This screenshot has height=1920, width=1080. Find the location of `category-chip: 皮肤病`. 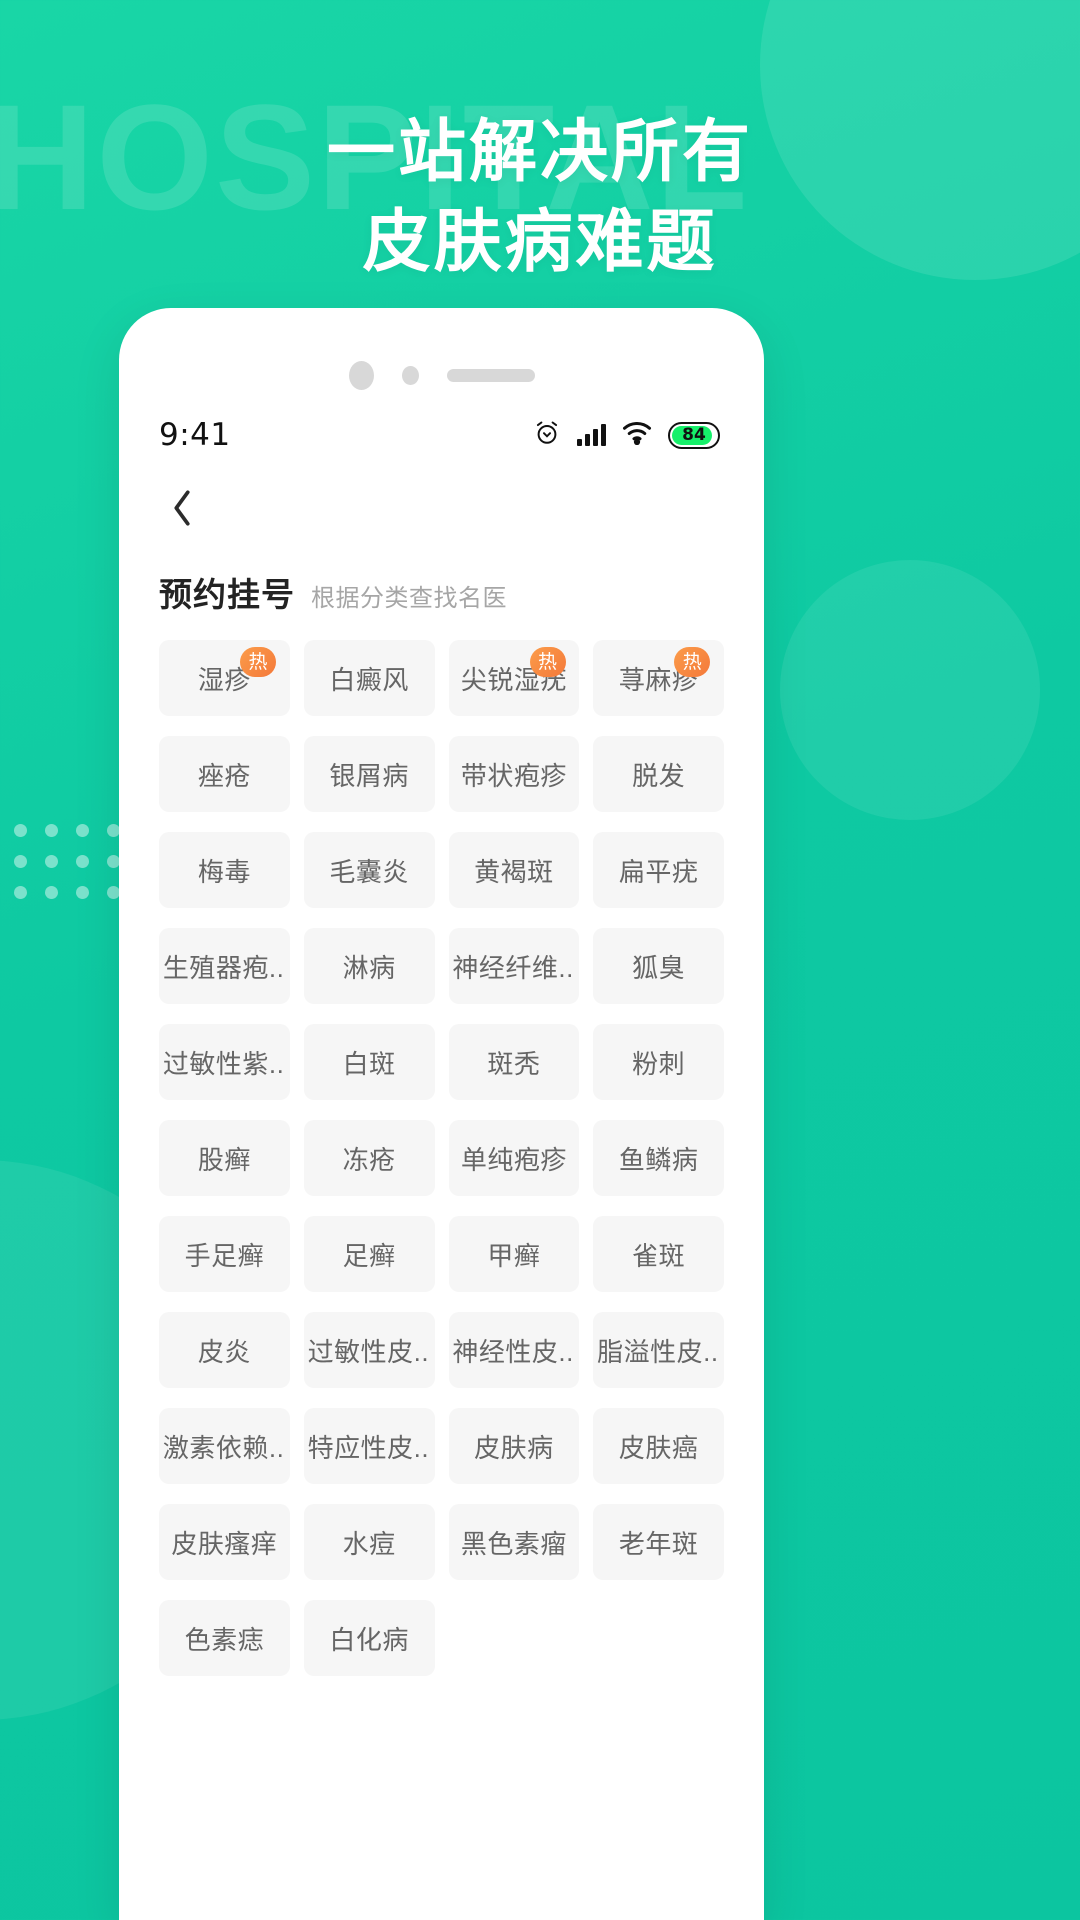

category-chip: 皮肤病 is located at coordinates (514, 1446).